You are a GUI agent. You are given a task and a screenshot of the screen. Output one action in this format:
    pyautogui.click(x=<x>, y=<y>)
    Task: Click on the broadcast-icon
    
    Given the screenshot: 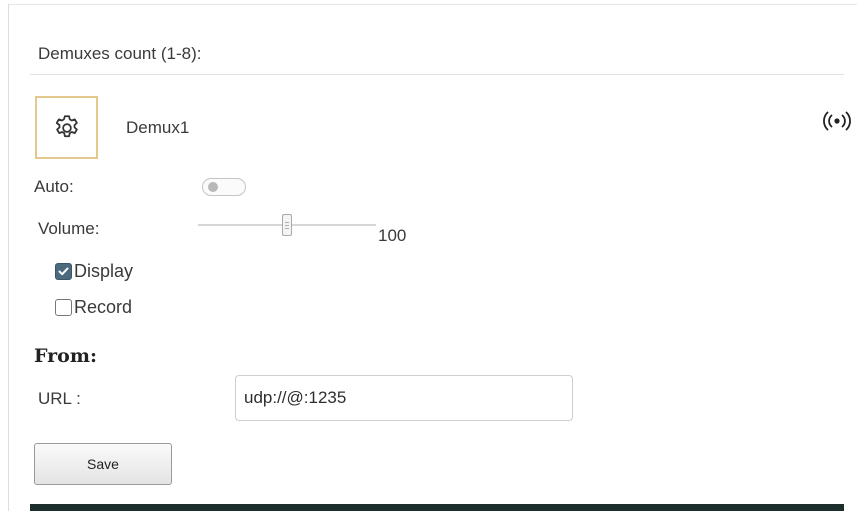 What is the action you would take?
    pyautogui.click(x=837, y=121)
    